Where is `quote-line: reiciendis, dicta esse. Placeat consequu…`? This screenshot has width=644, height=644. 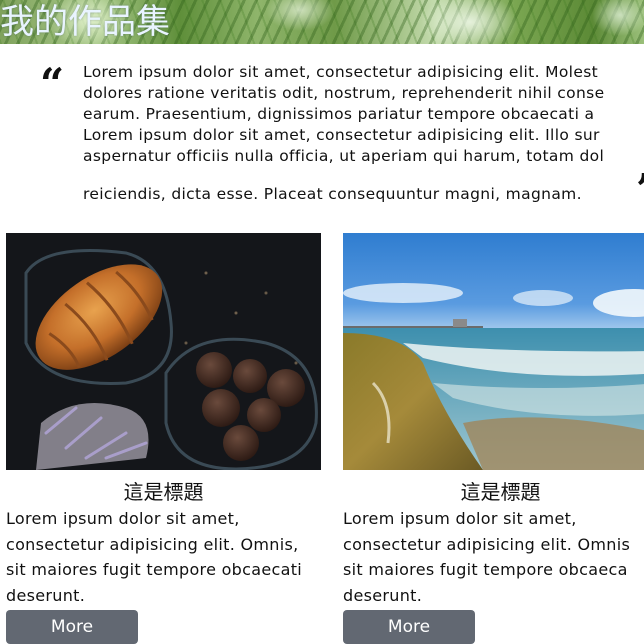
quote-line: reiciendis, dicta esse. Placeat consequu… is located at coordinates (332, 194).